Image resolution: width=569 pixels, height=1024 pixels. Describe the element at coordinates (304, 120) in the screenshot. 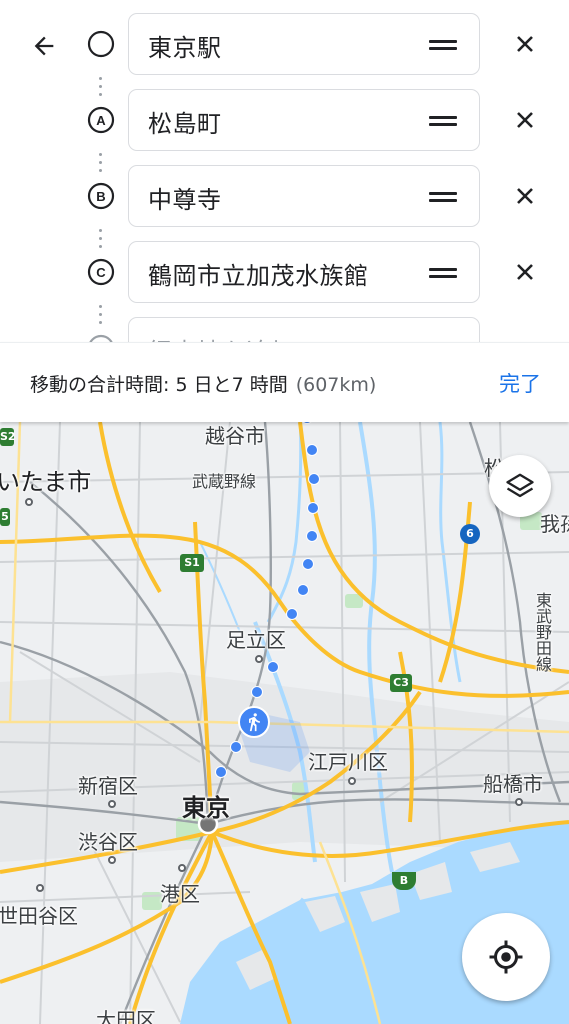

I see `stop-a-field: 松島町` at that location.